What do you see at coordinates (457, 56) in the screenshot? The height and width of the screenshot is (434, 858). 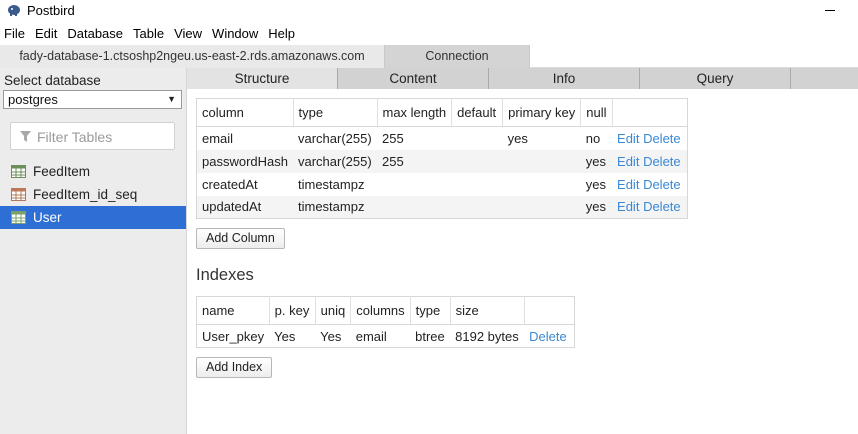 I see `connection-tab-connection: Connection` at bounding box center [457, 56].